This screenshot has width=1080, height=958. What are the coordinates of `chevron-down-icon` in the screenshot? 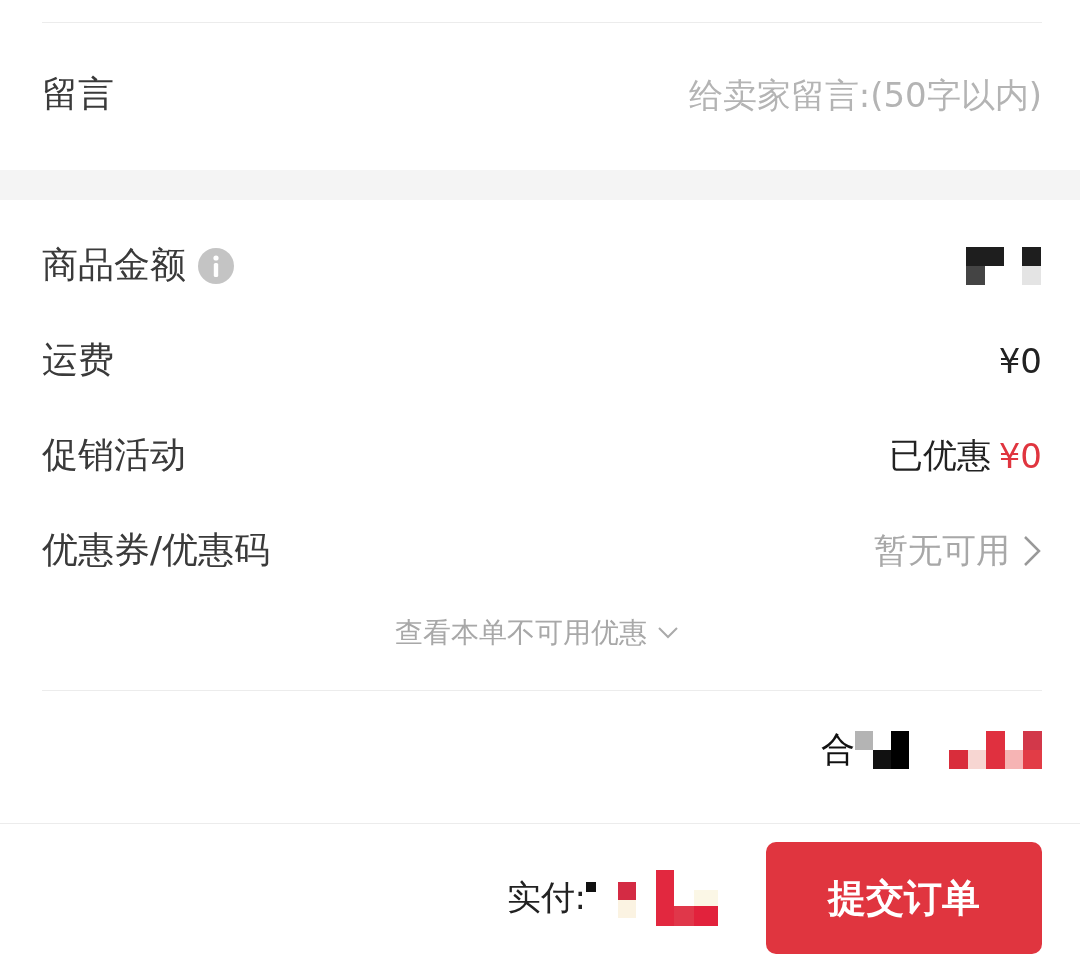 It's located at (668, 633).